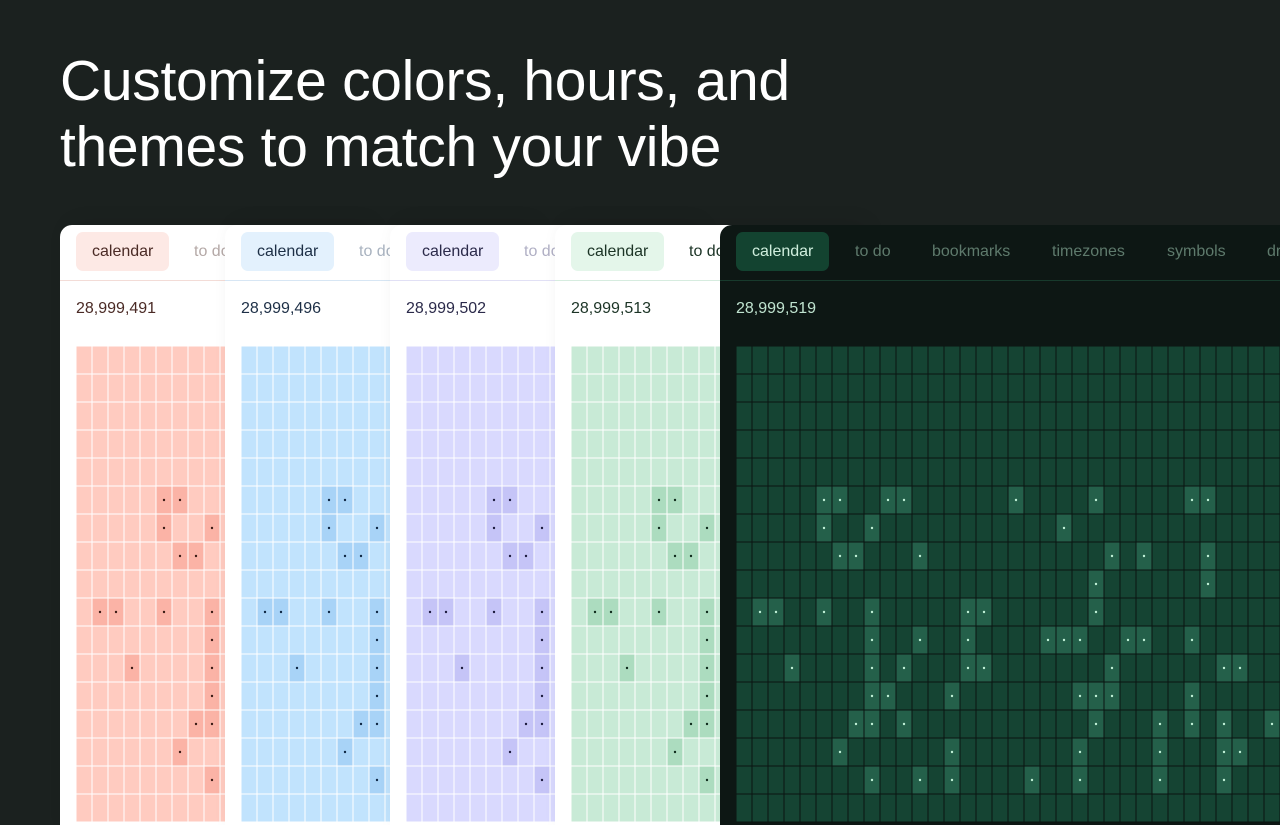  Describe the element at coordinates (971, 251) in the screenshot. I see `tab-bookmarks: bookmarks` at that location.